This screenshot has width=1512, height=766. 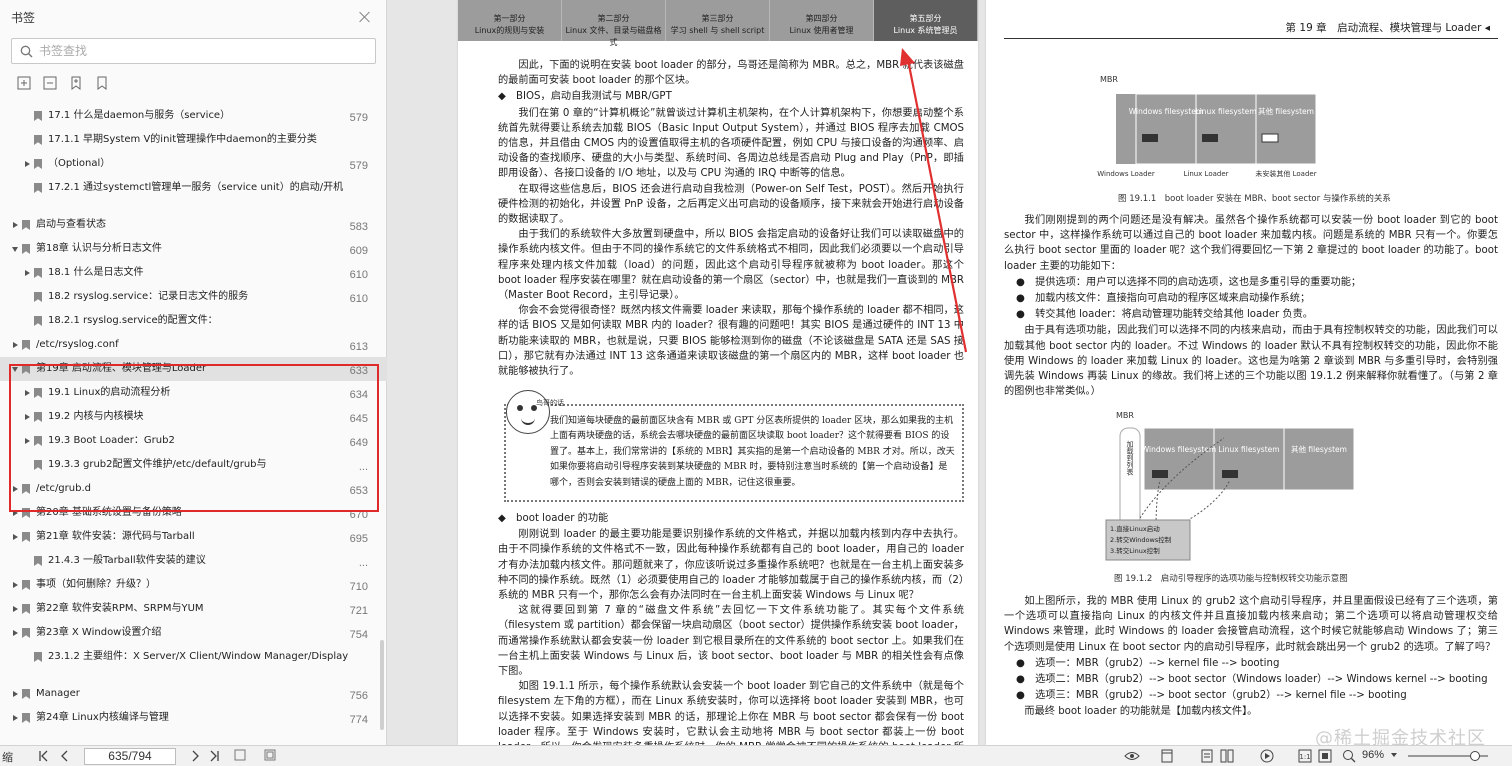 I want to click on bookmark-item: 17.1.1 早期System V的init管理操作中daemon的主要分类, so click(x=193, y=140).